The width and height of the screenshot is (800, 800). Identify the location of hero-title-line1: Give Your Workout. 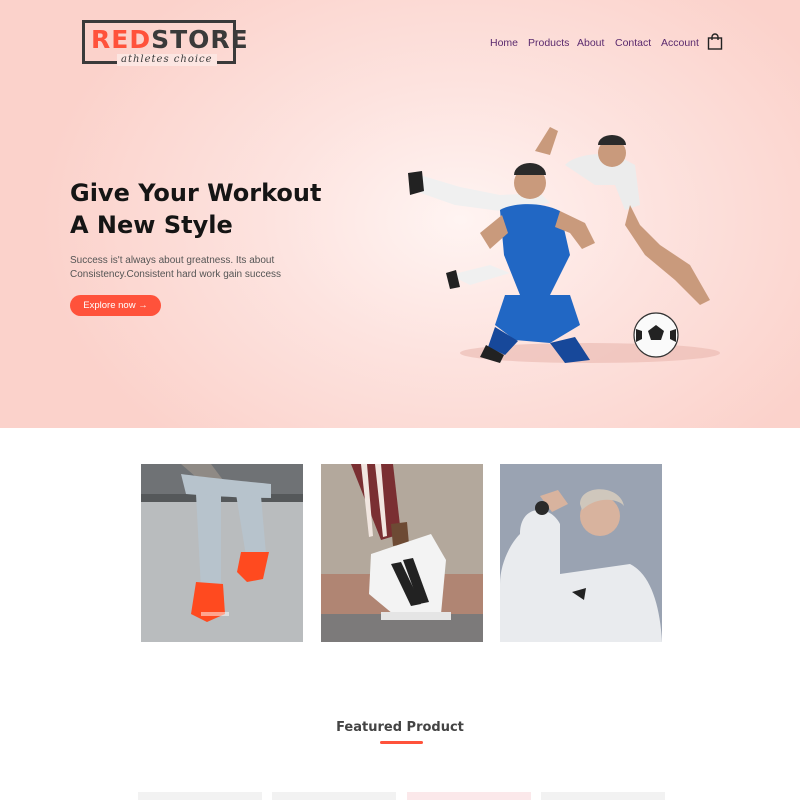
(196, 193).